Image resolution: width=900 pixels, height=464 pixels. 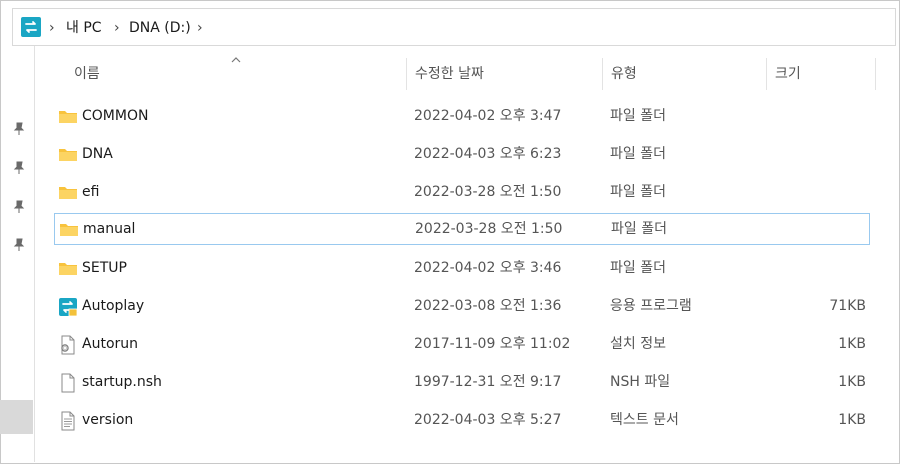 I want to click on file-row: version 2022-04-03 오후 5:27 텍스트 문서 1KB, so click(x=462, y=421).